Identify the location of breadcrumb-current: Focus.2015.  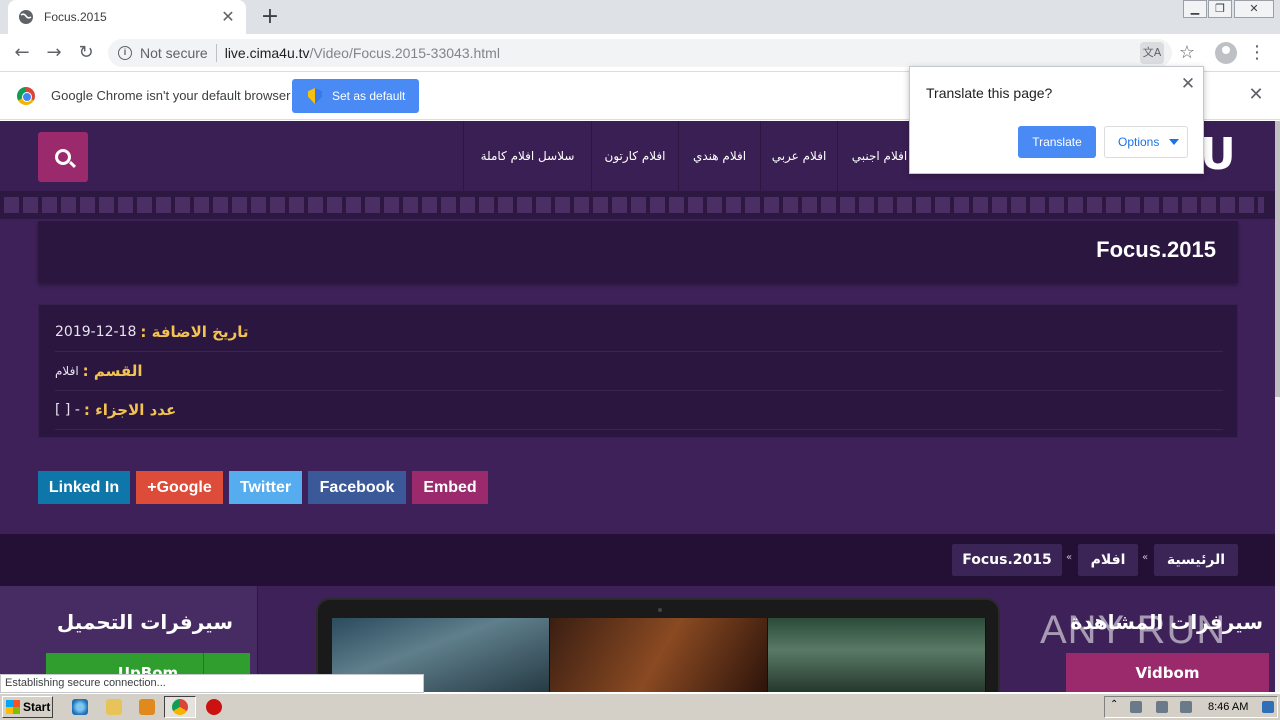
(1007, 560).